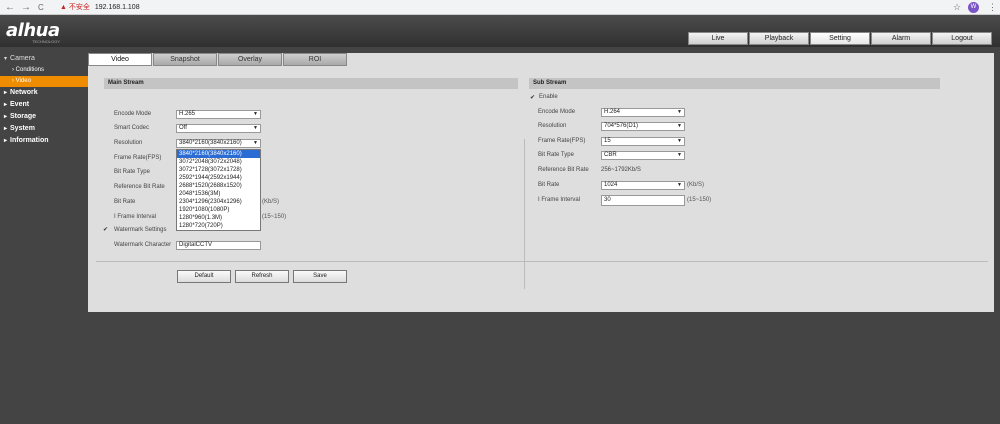 The height and width of the screenshot is (424, 1000). What do you see at coordinates (562, 141) in the screenshot?
I see `sub-frame-rate-label: Frame Rate(FPS)` at bounding box center [562, 141].